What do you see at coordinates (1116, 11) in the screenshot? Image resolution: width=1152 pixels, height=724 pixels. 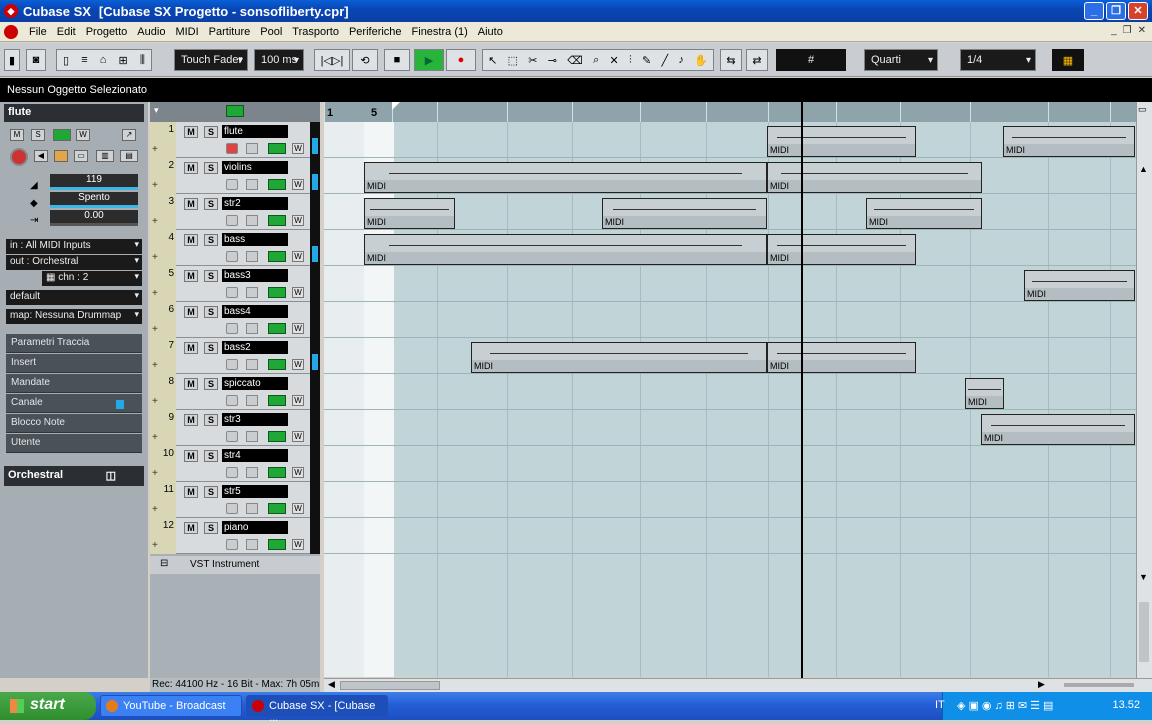 I see `maximize-button: ❐` at bounding box center [1116, 11].